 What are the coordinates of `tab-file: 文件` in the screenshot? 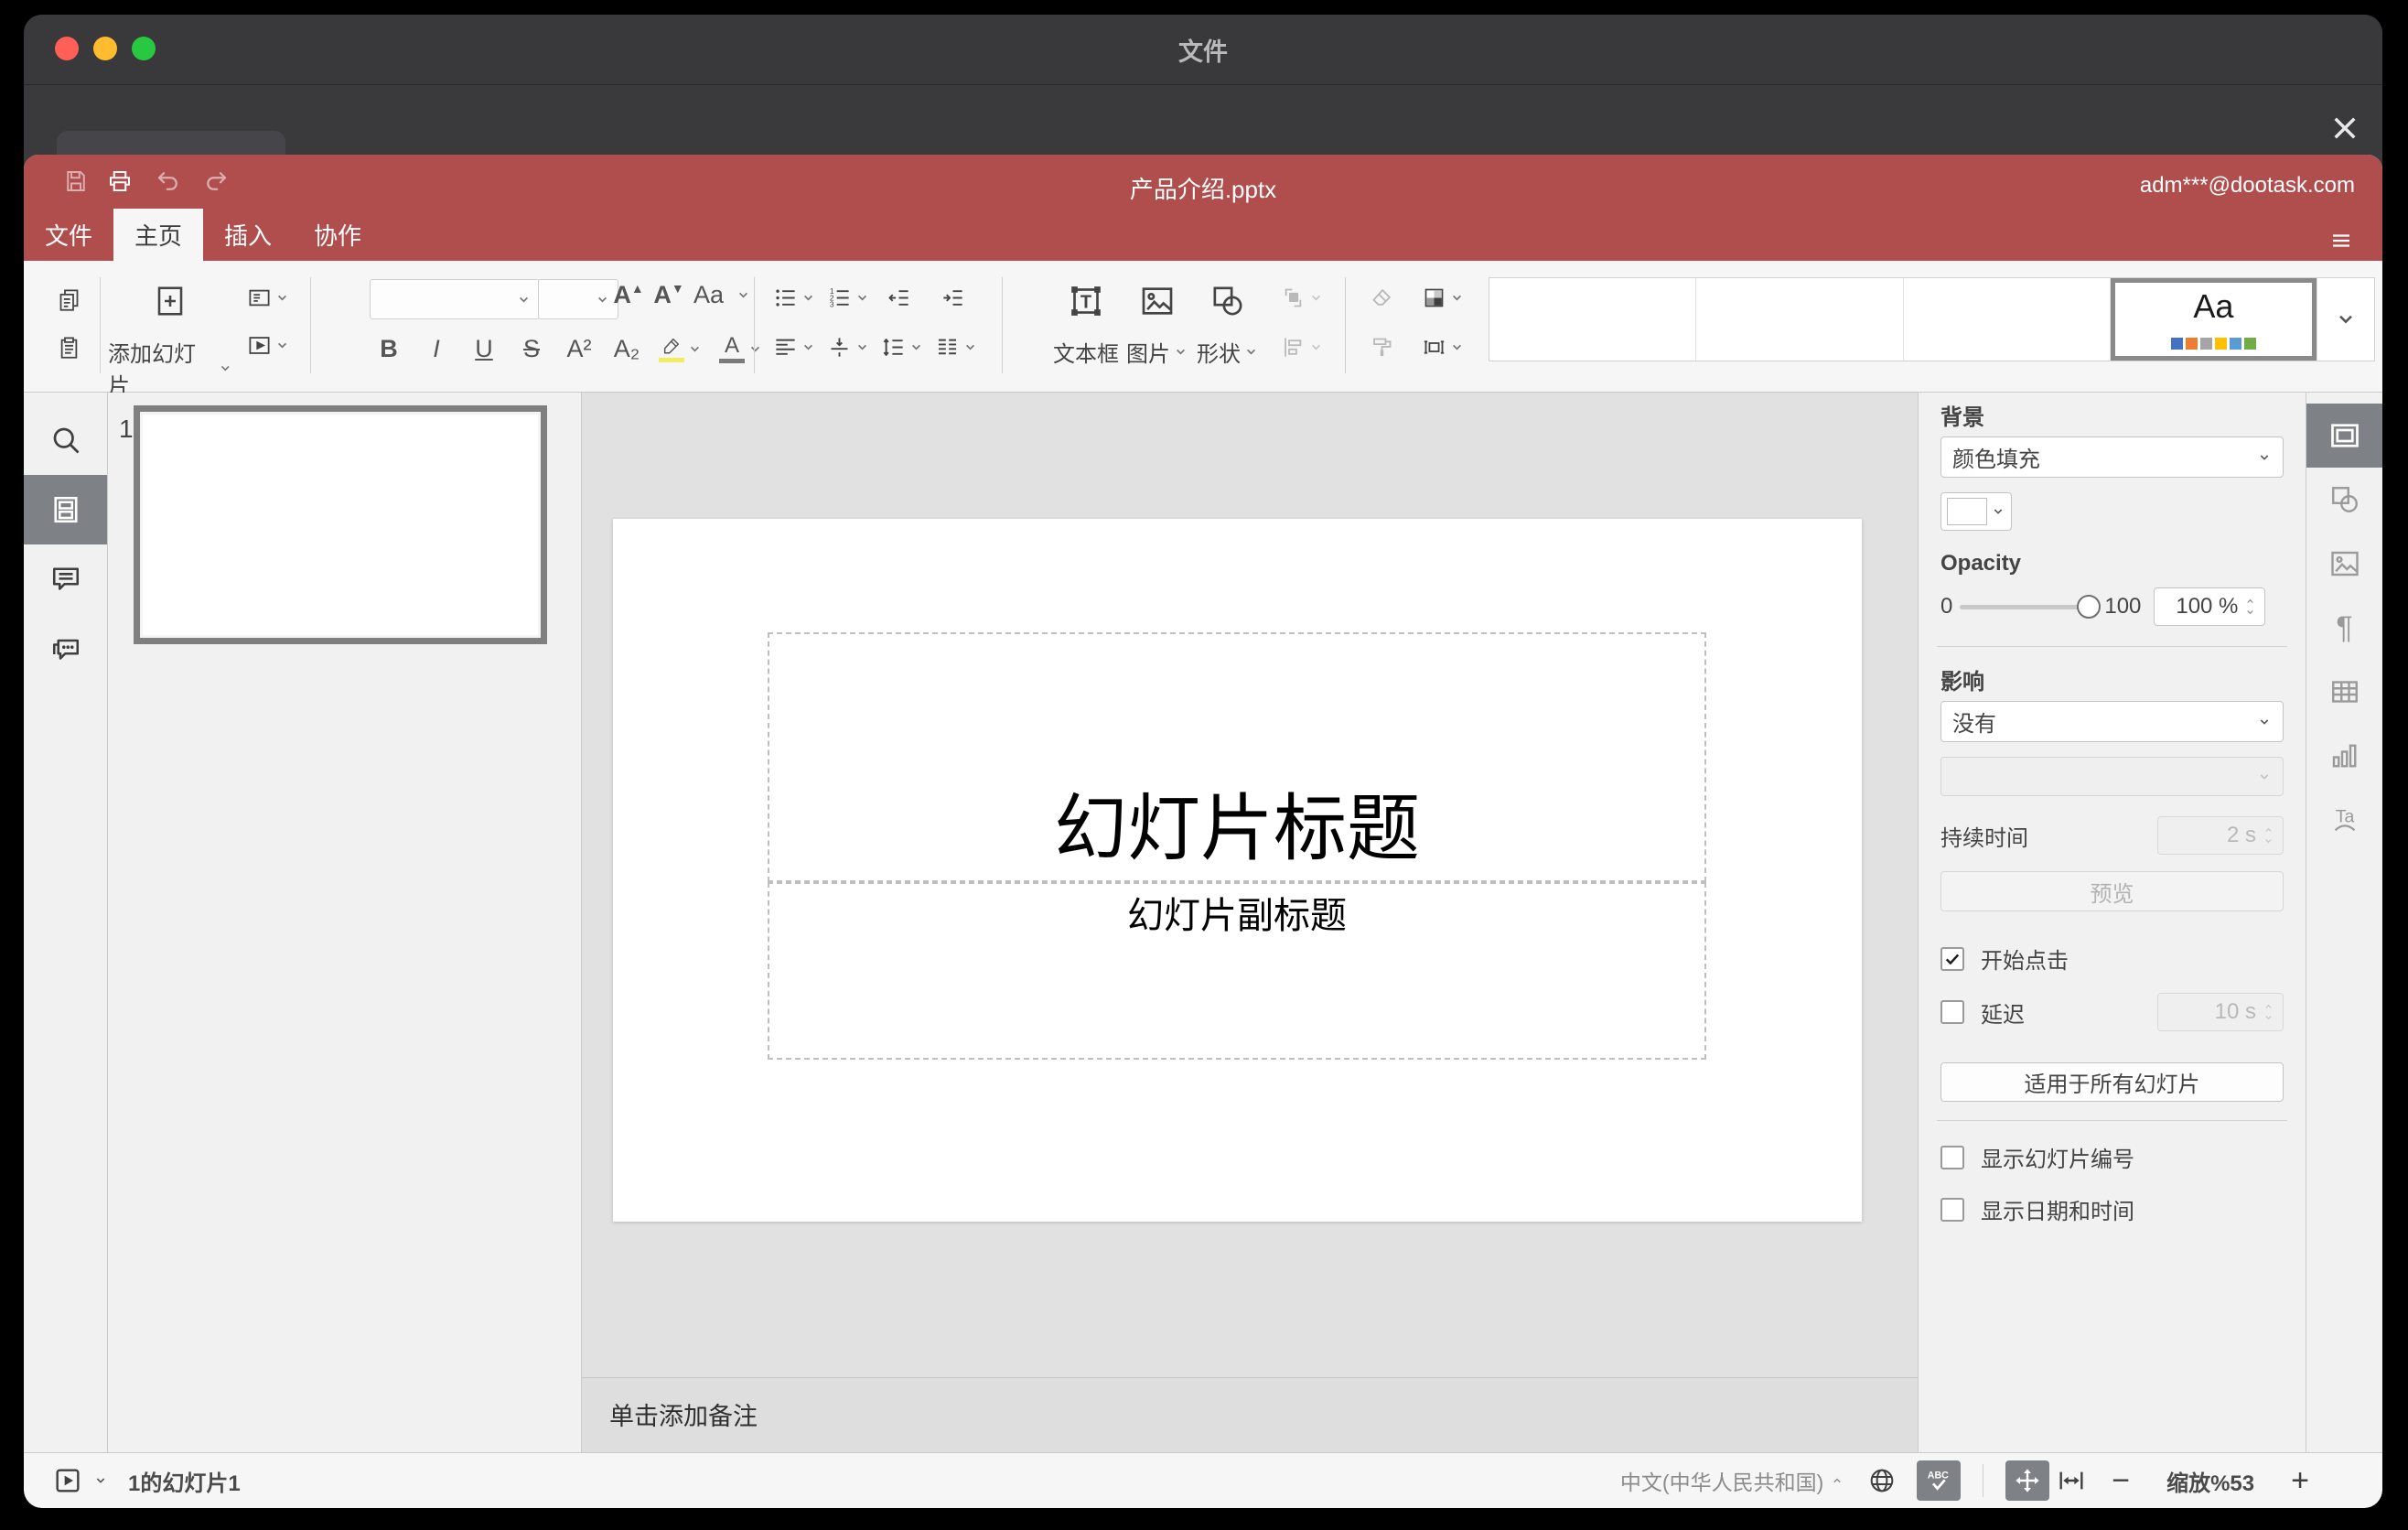 It's located at (68, 235).